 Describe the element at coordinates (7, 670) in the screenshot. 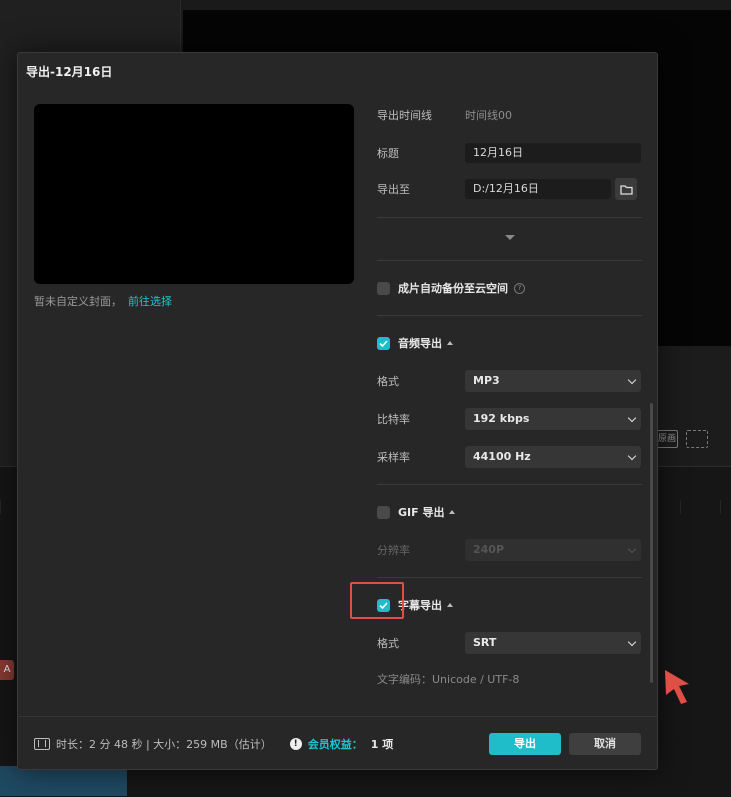

I see `track-badge: A` at that location.